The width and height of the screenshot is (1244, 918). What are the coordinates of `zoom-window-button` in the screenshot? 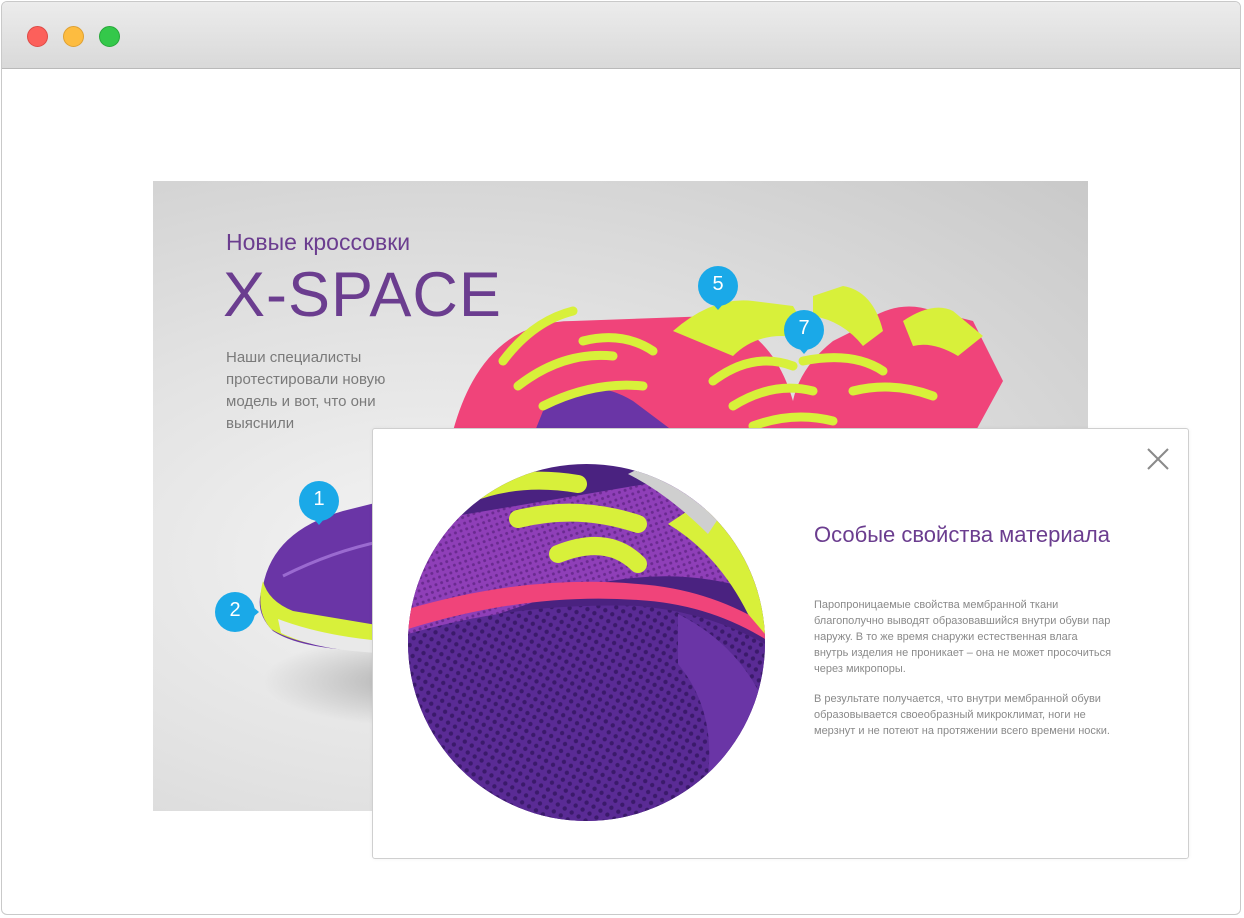 It's located at (109, 36).